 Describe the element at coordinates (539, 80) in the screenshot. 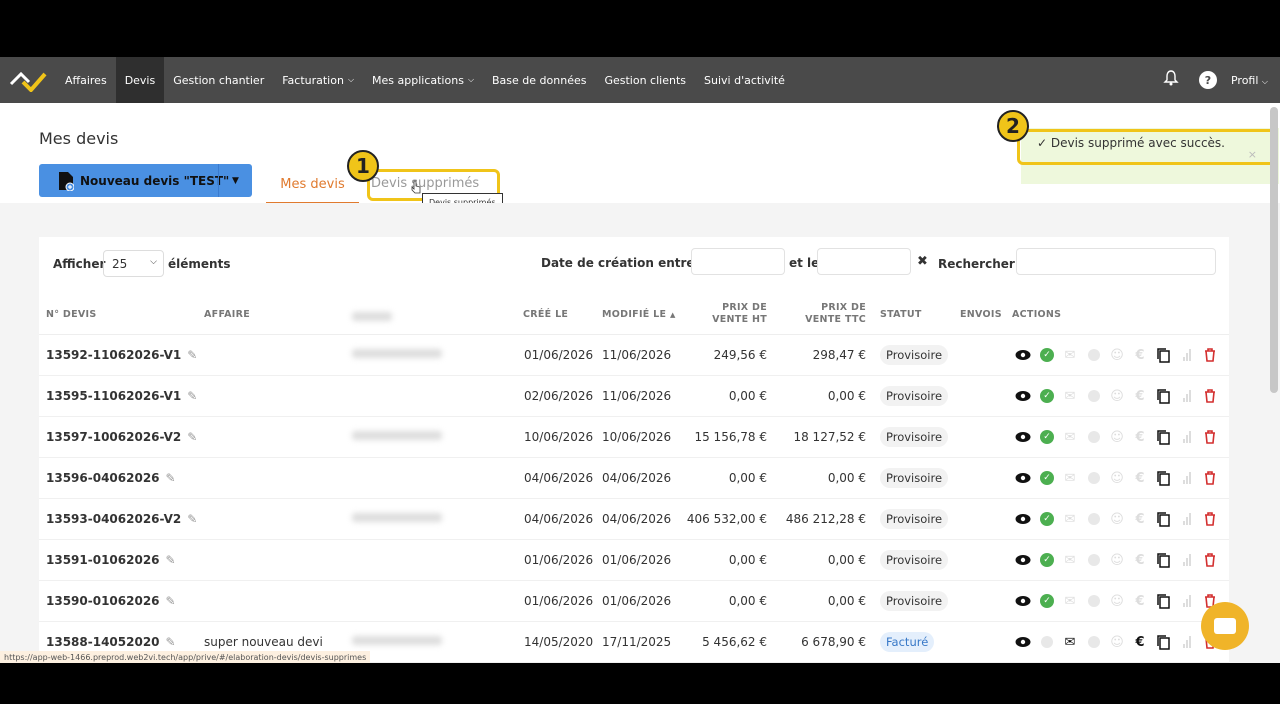

I see `nav-item-base-de-donn-es: Base de données` at that location.